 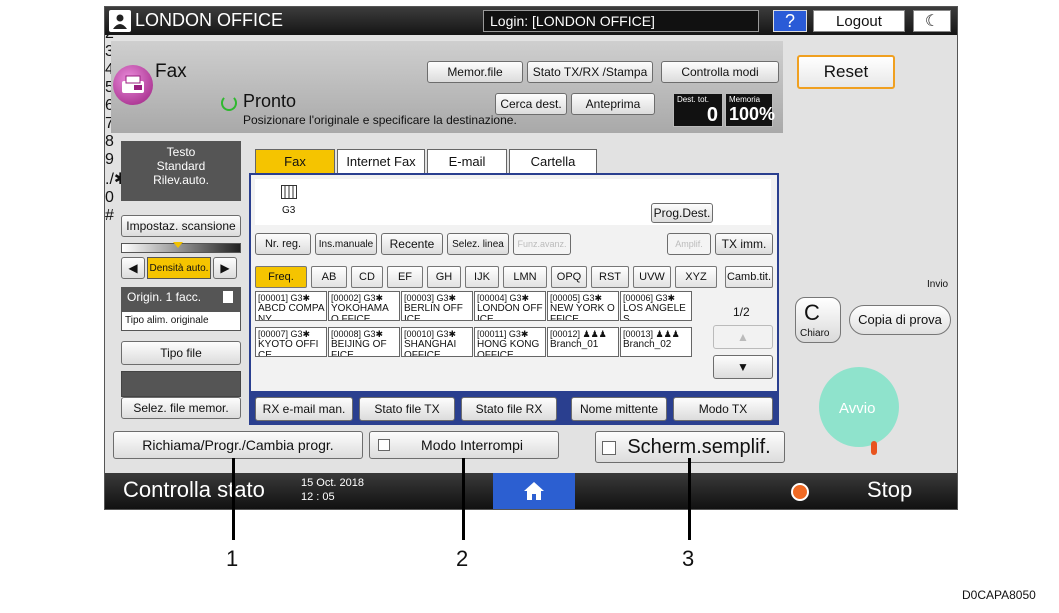 What do you see at coordinates (181, 321) in the screenshot?
I see `tipo-alim-button: Tipo alim. originale` at bounding box center [181, 321].